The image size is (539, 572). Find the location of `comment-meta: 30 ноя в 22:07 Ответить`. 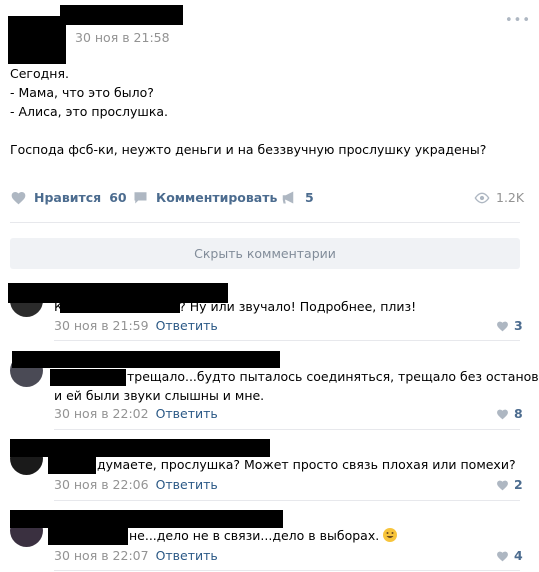

comment-meta: 30 ноя в 22:07 Ответить is located at coordinates (136, 555).